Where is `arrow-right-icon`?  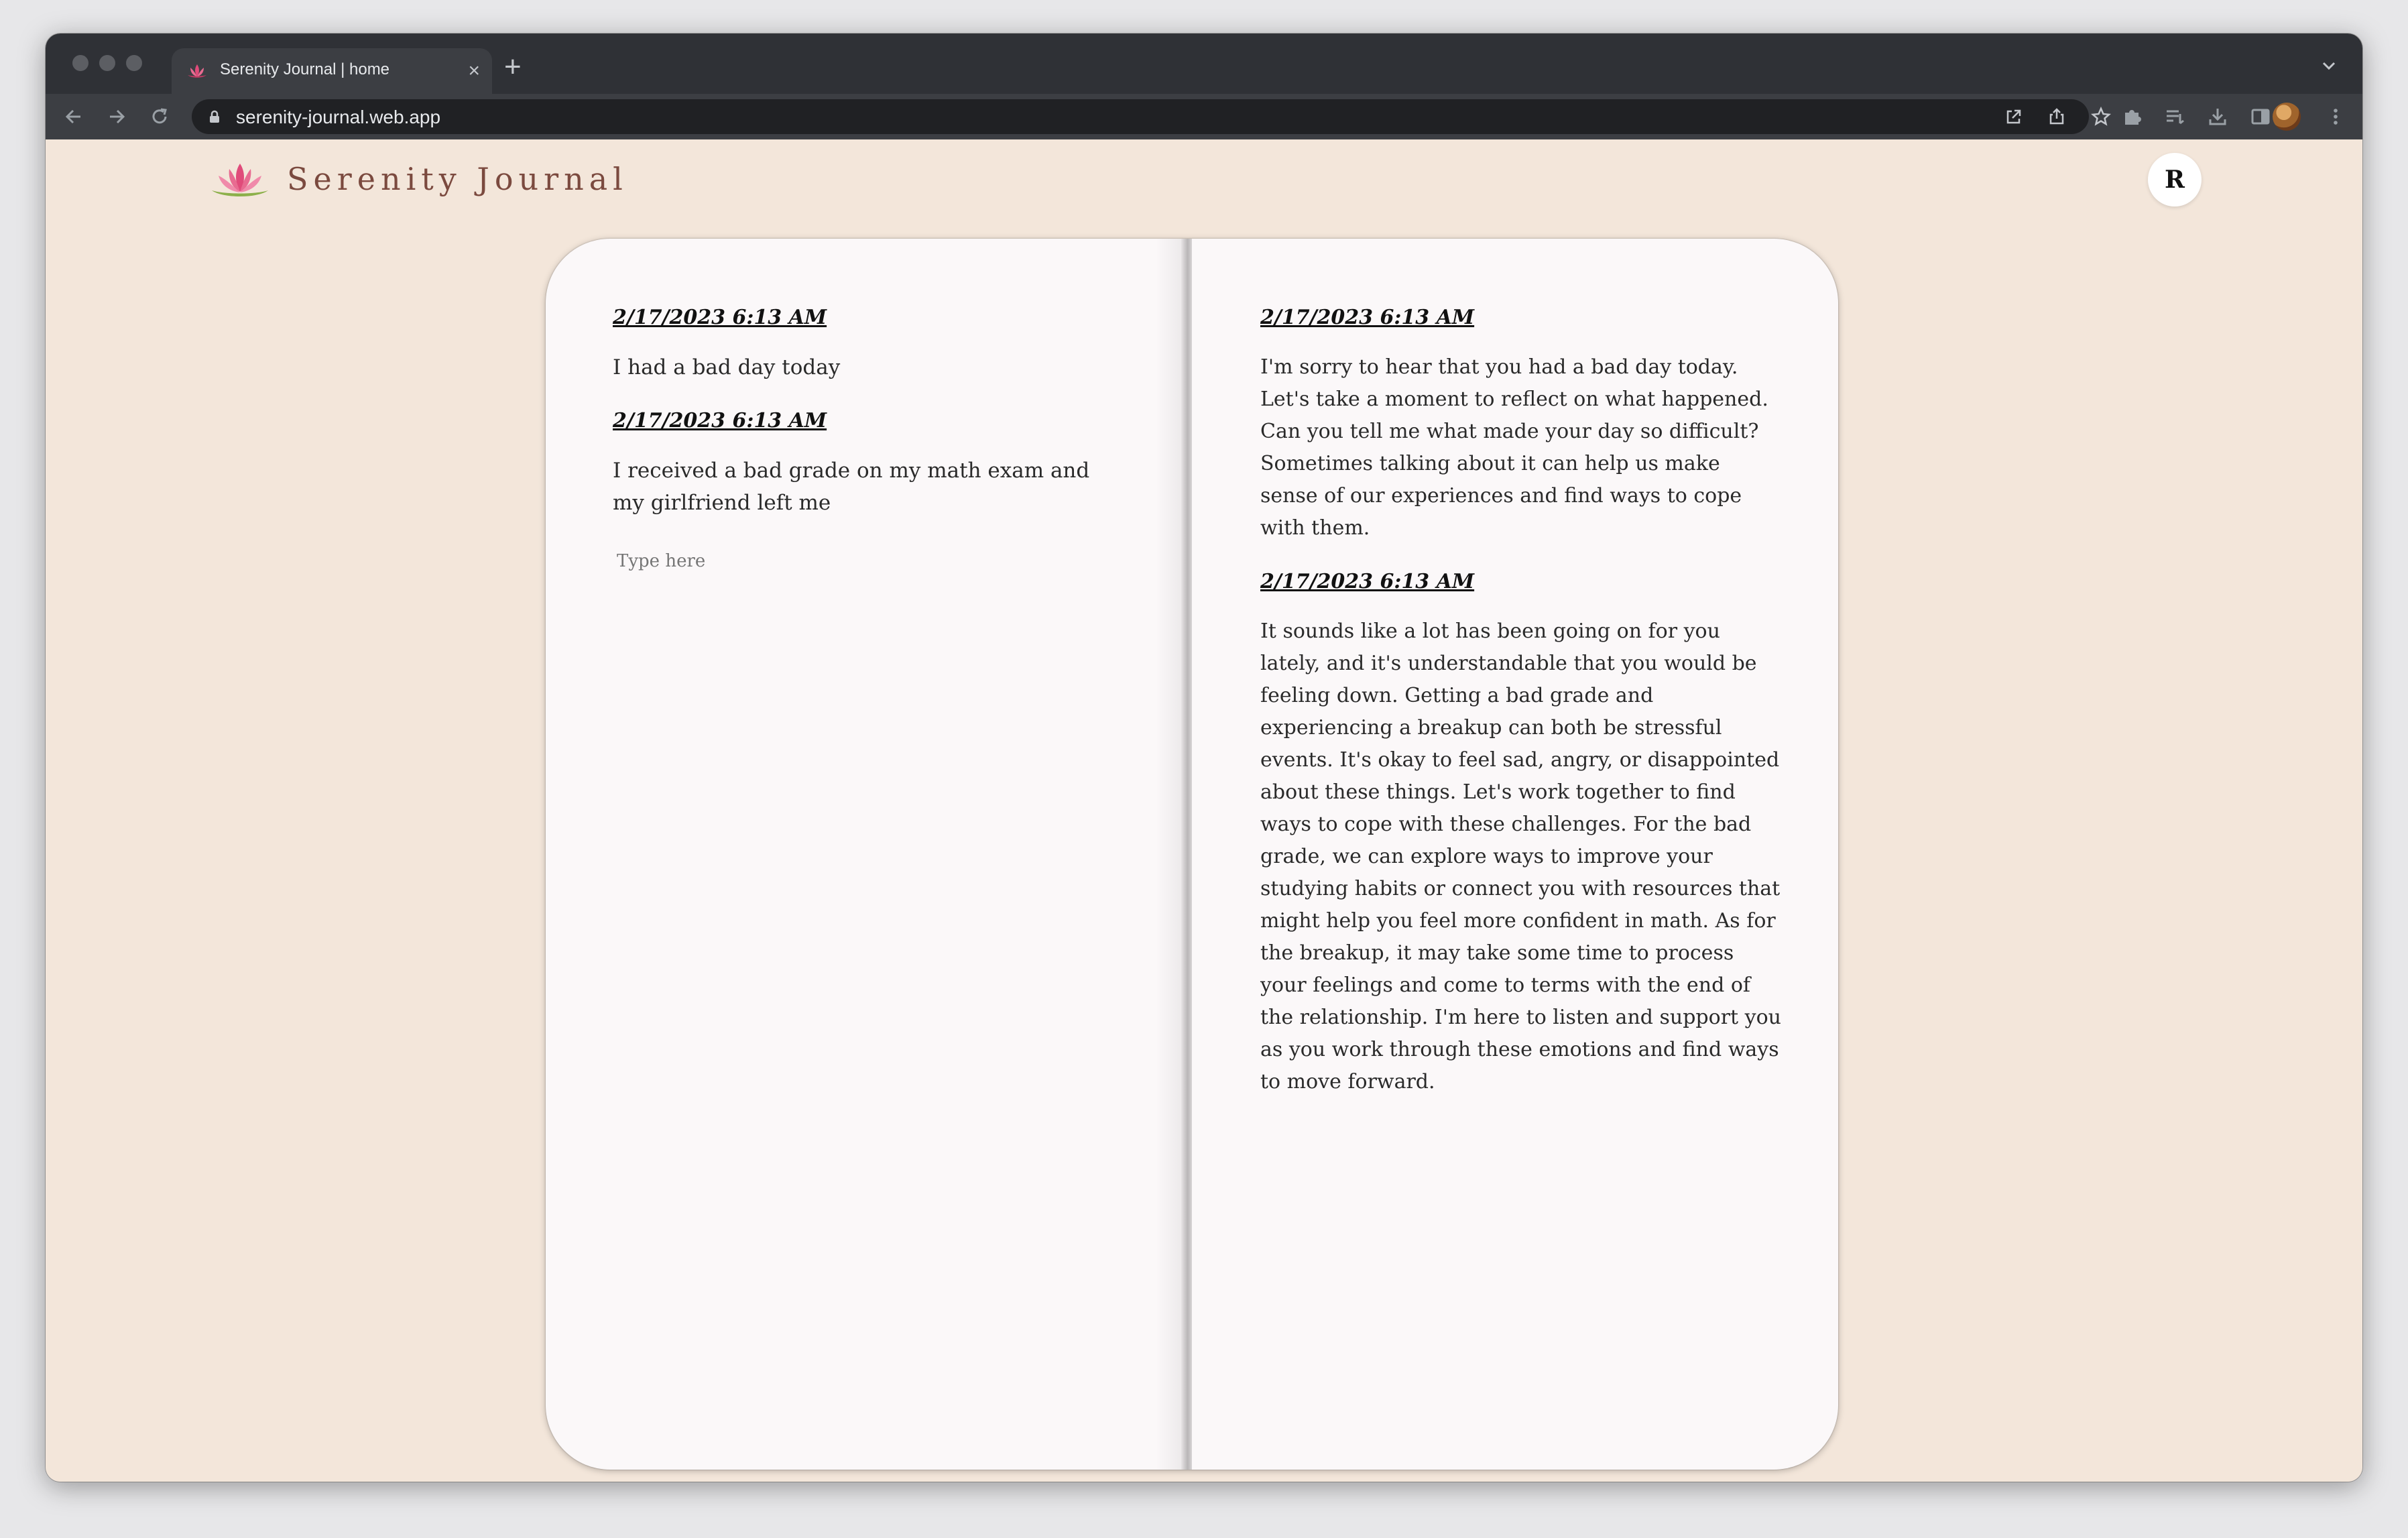 arrow-right-icon is located at coordinates (116, 116).